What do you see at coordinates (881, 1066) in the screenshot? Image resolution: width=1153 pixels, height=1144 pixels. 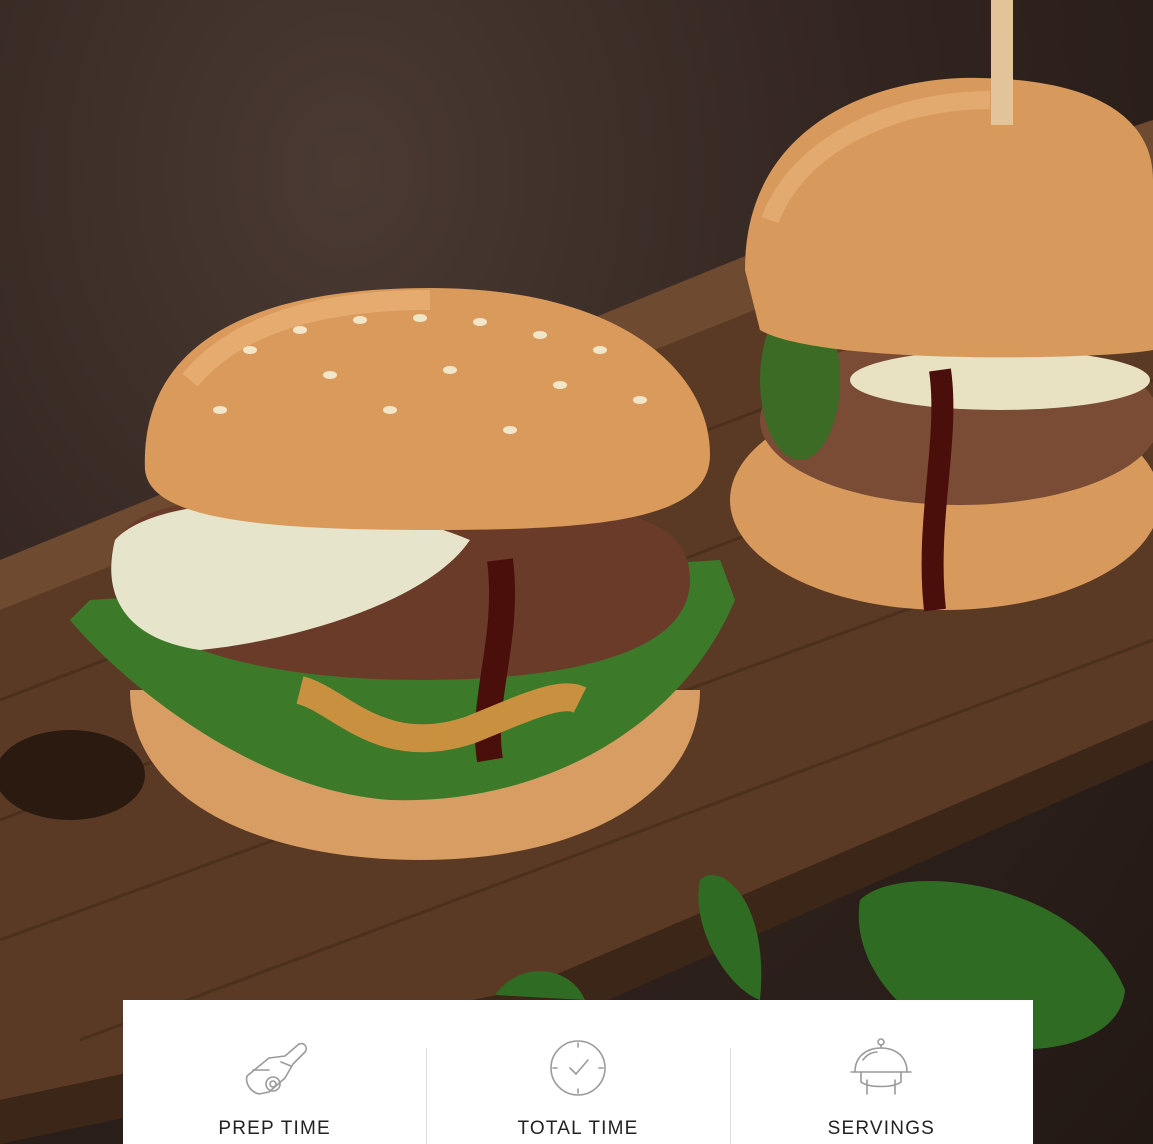 I see `serving-cloche-icon` at bounding box center [881, 1066].